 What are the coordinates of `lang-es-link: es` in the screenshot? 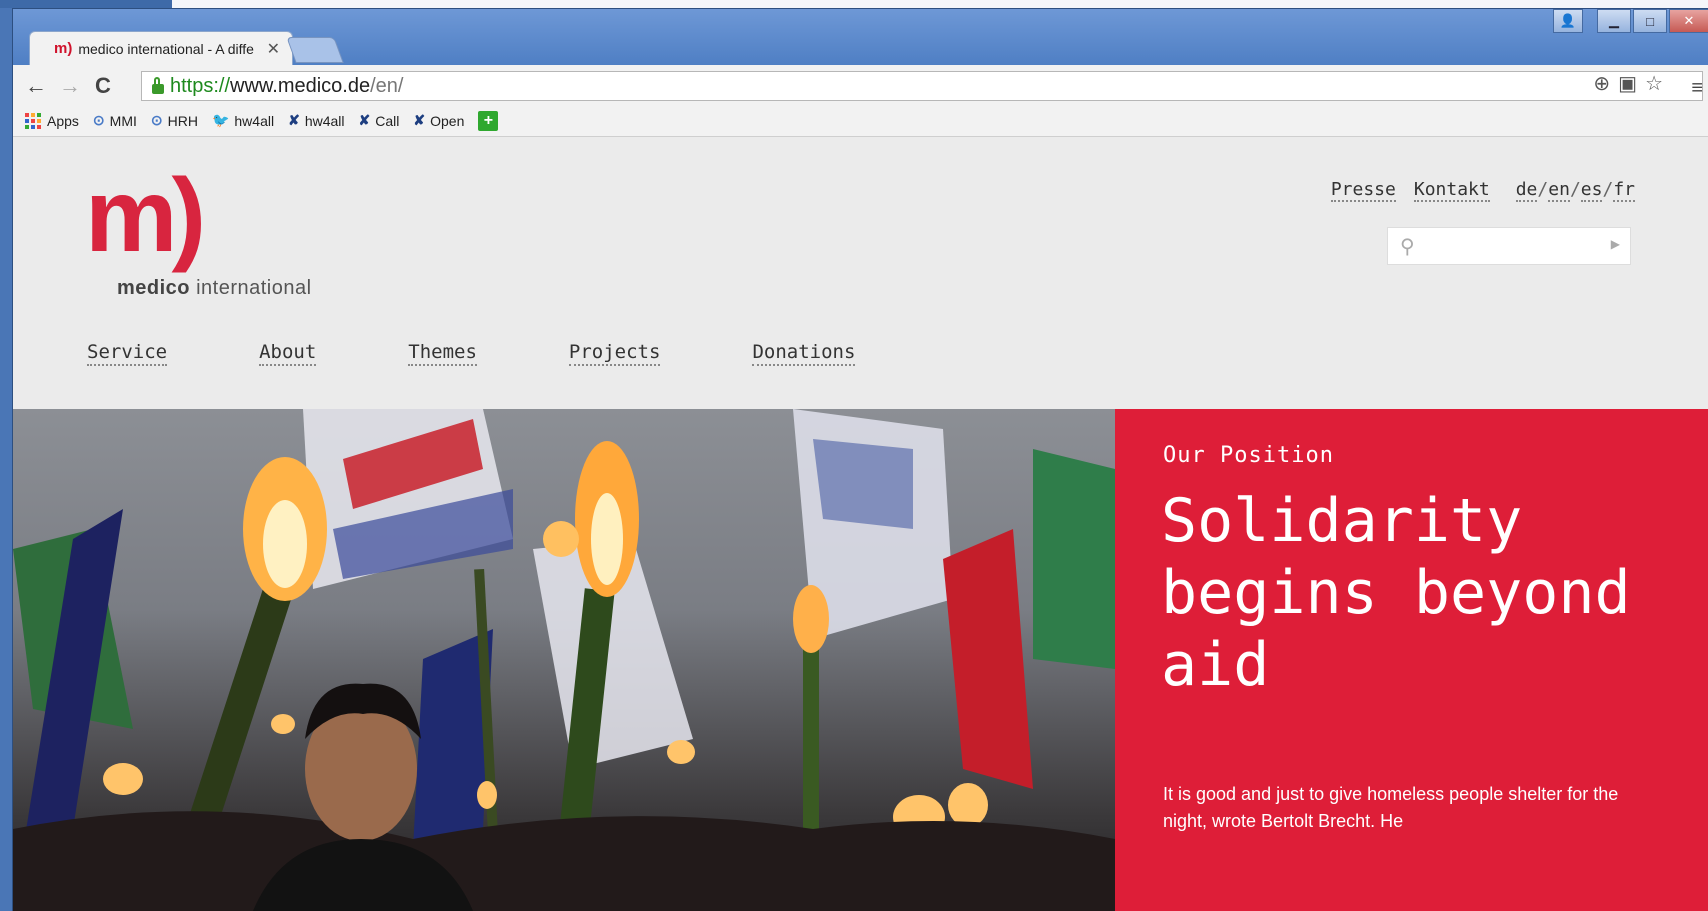 It's located at (1591, 190).